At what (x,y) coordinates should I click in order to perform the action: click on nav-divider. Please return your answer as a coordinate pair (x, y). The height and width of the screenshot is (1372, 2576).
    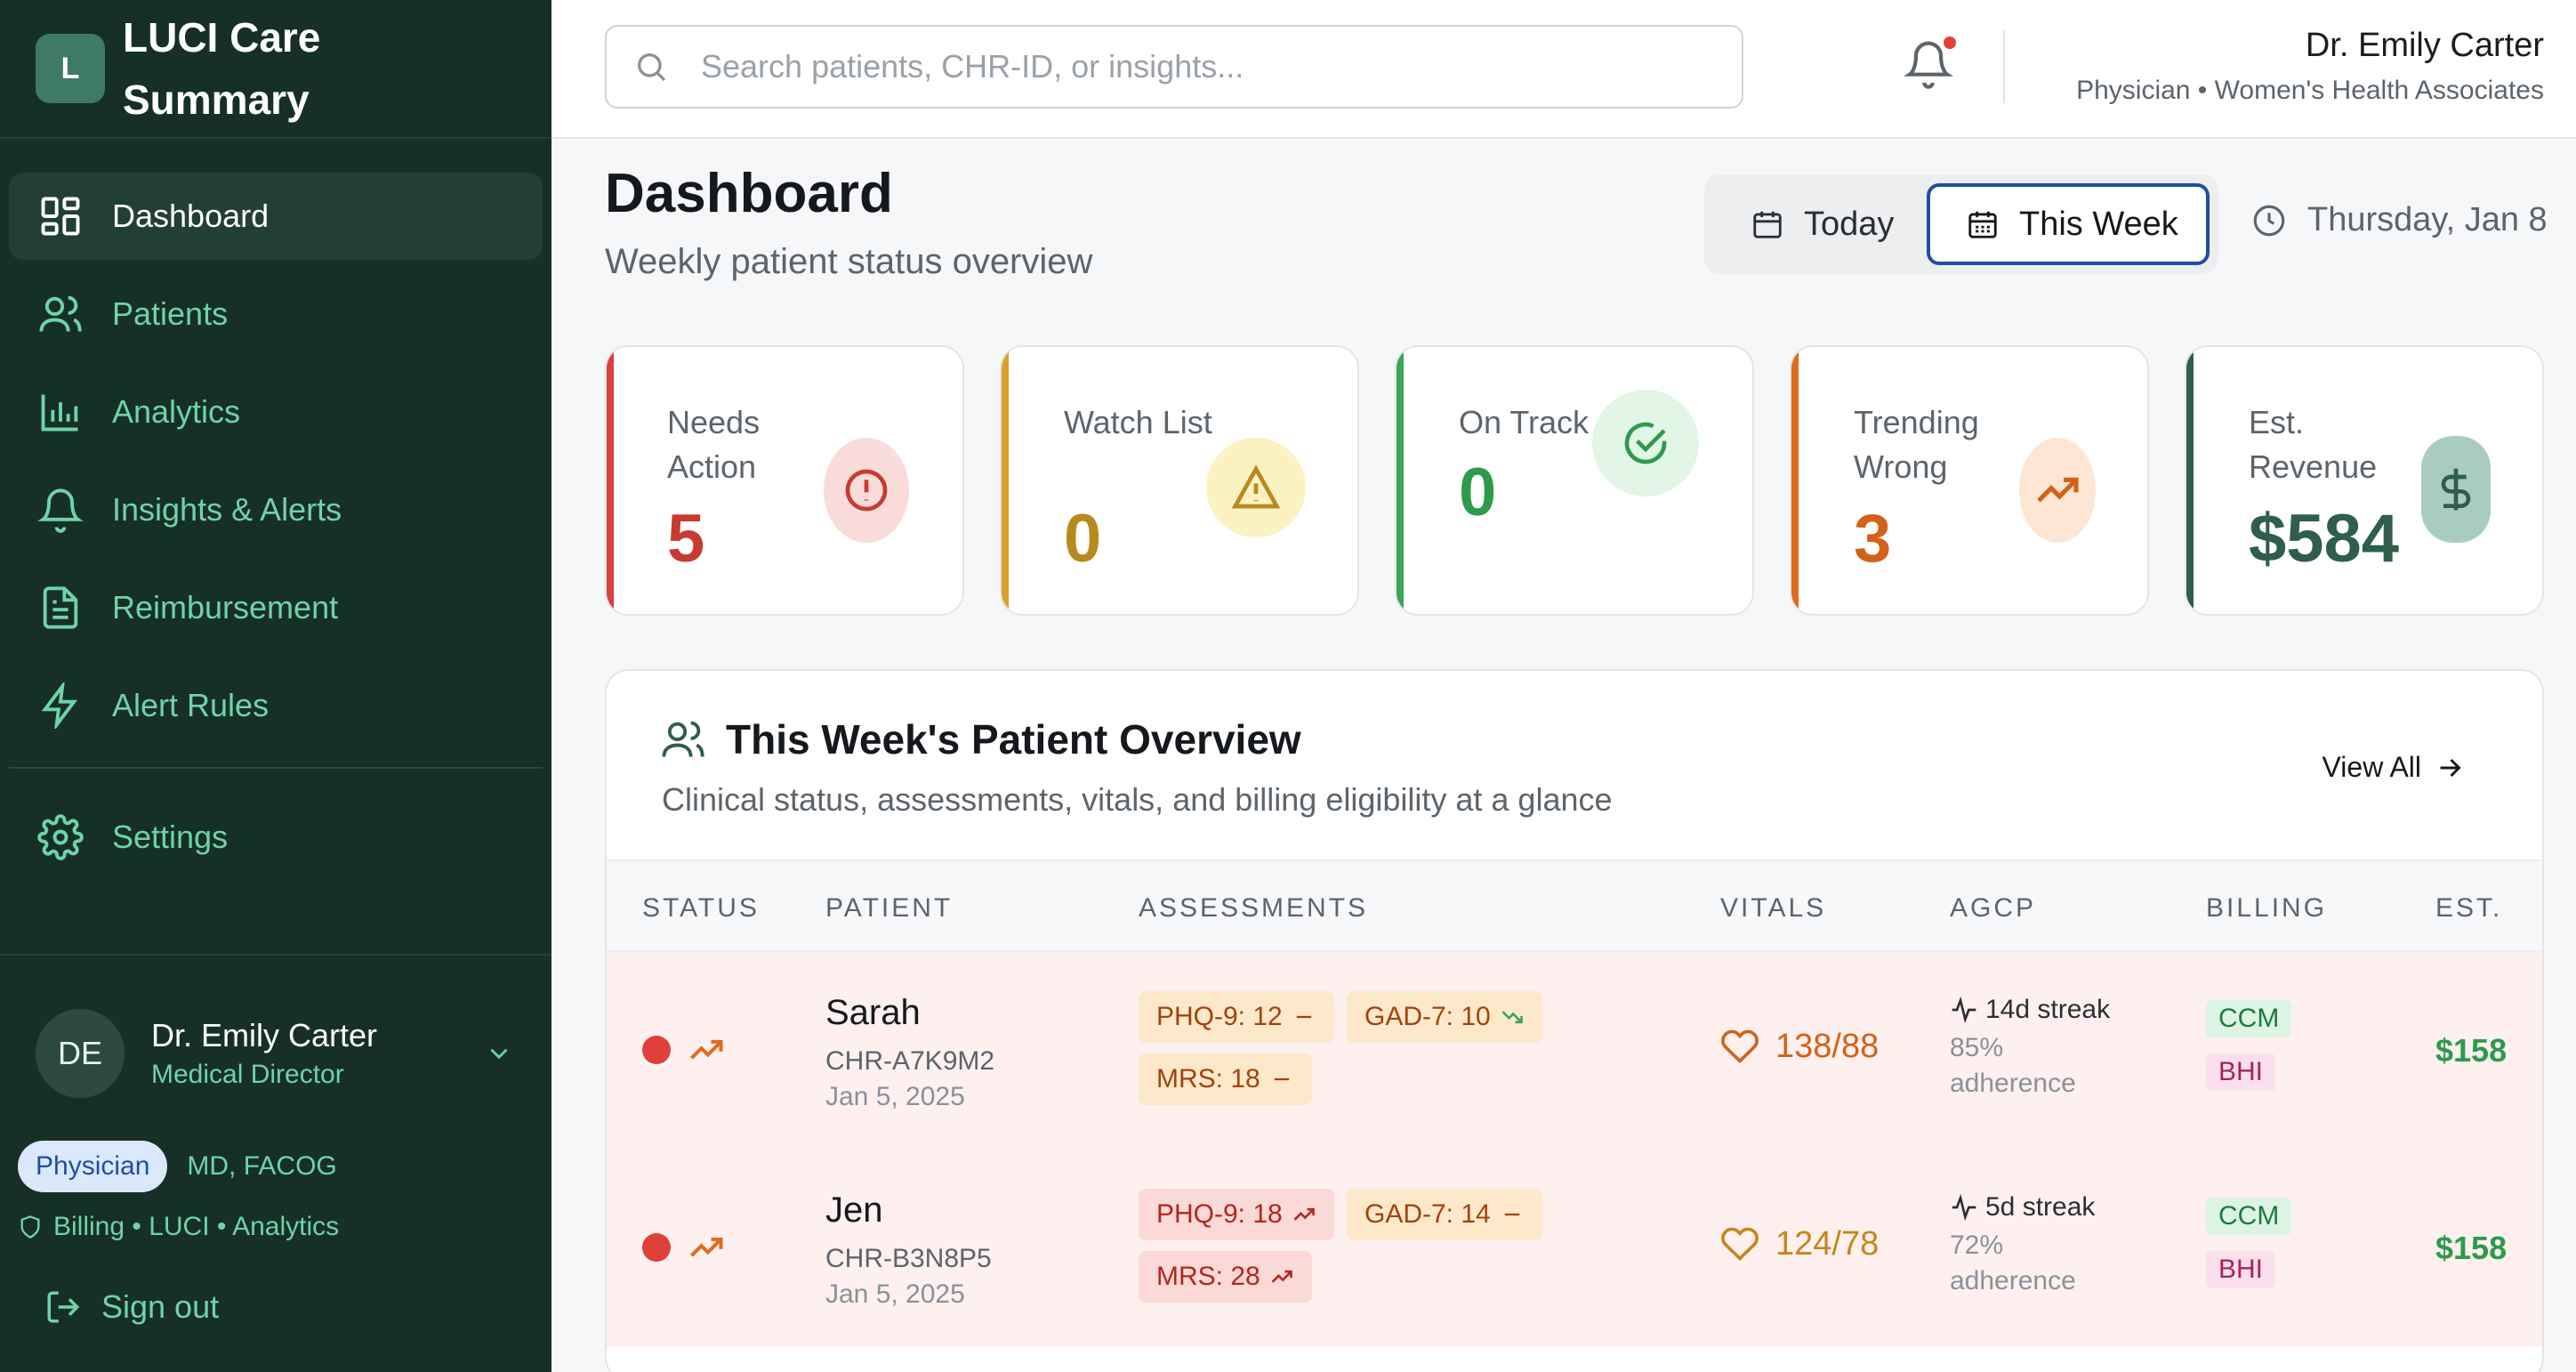
    Looking at the image, I should click on (276, 768).